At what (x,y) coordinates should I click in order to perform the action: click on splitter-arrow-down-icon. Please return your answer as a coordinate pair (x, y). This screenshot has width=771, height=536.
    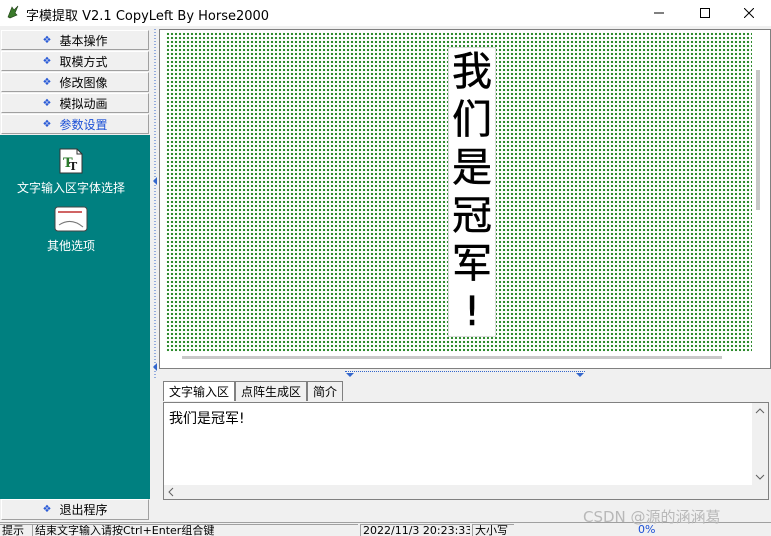
    Looking at the image, I should click on (465, 375).